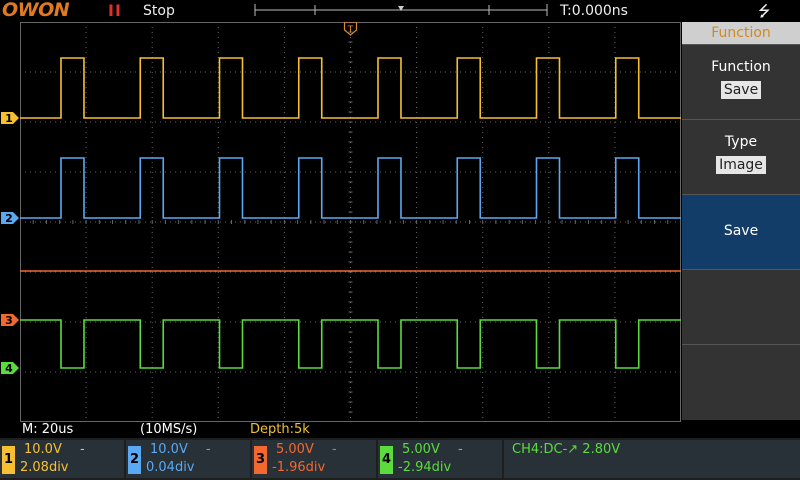 Image resolution: width=800 pixels, height=480 pixels. I want to click on menu-item-function: Function Save, so click(741, 81).